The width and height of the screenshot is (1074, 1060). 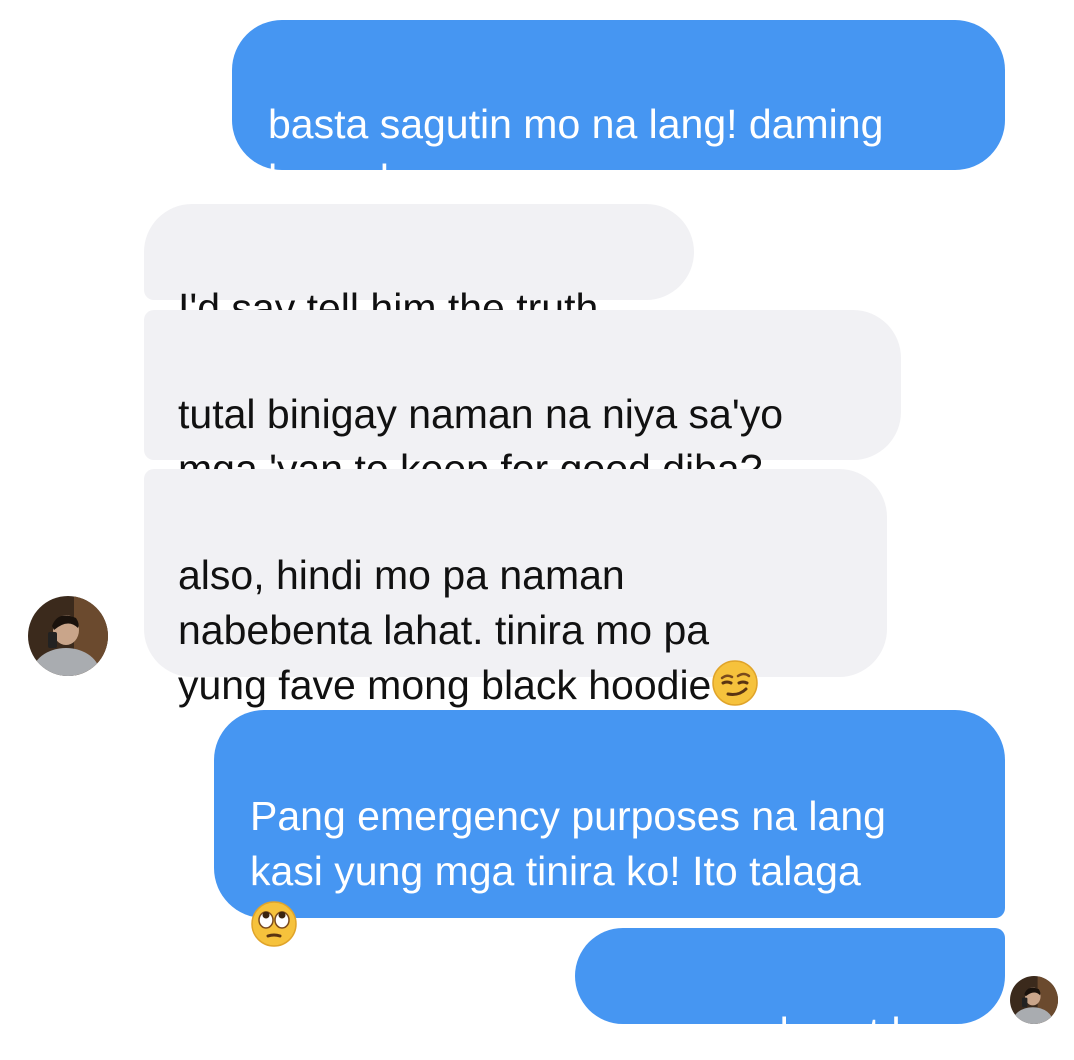 I want to click on outgoing-message-bubble: ge na, salamat ha, so click(x=790, y=991).